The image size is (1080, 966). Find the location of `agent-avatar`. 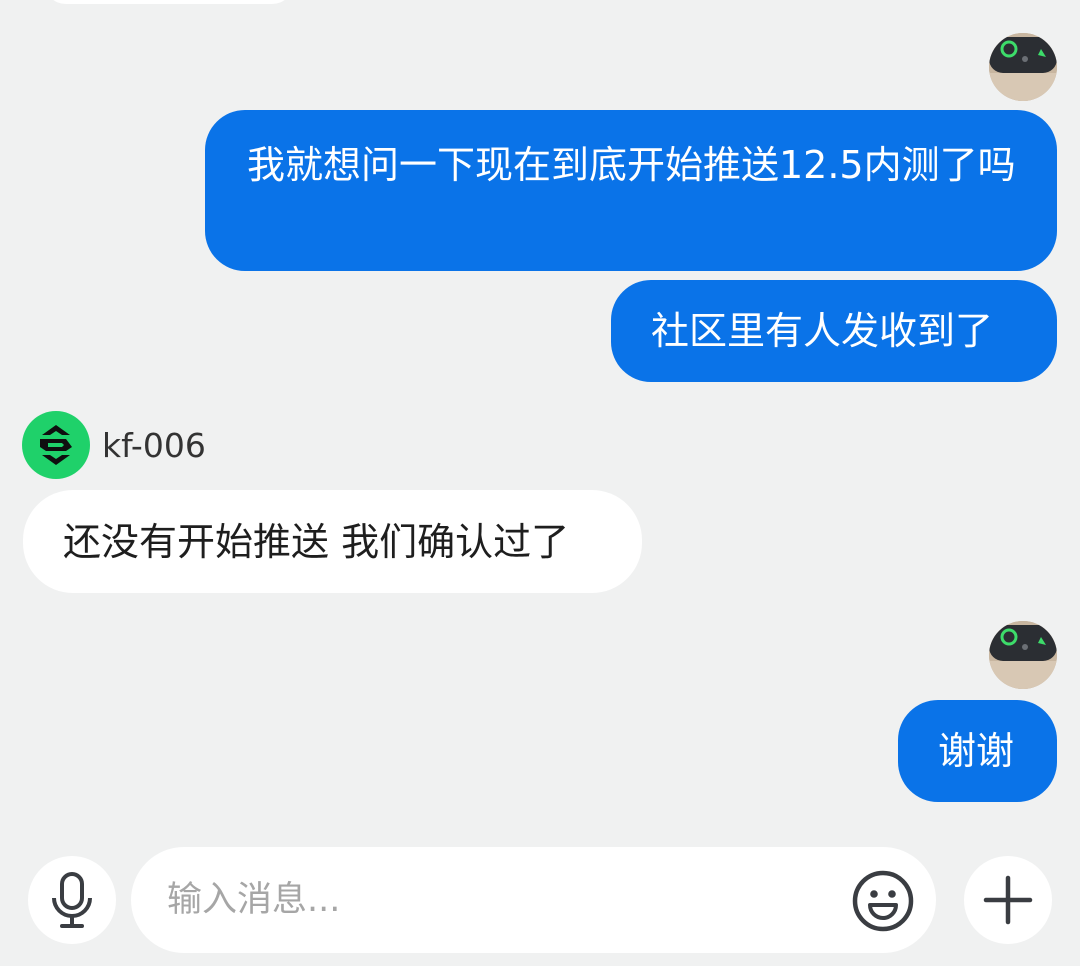

agent-avatar is located at coordinates (56, 445).